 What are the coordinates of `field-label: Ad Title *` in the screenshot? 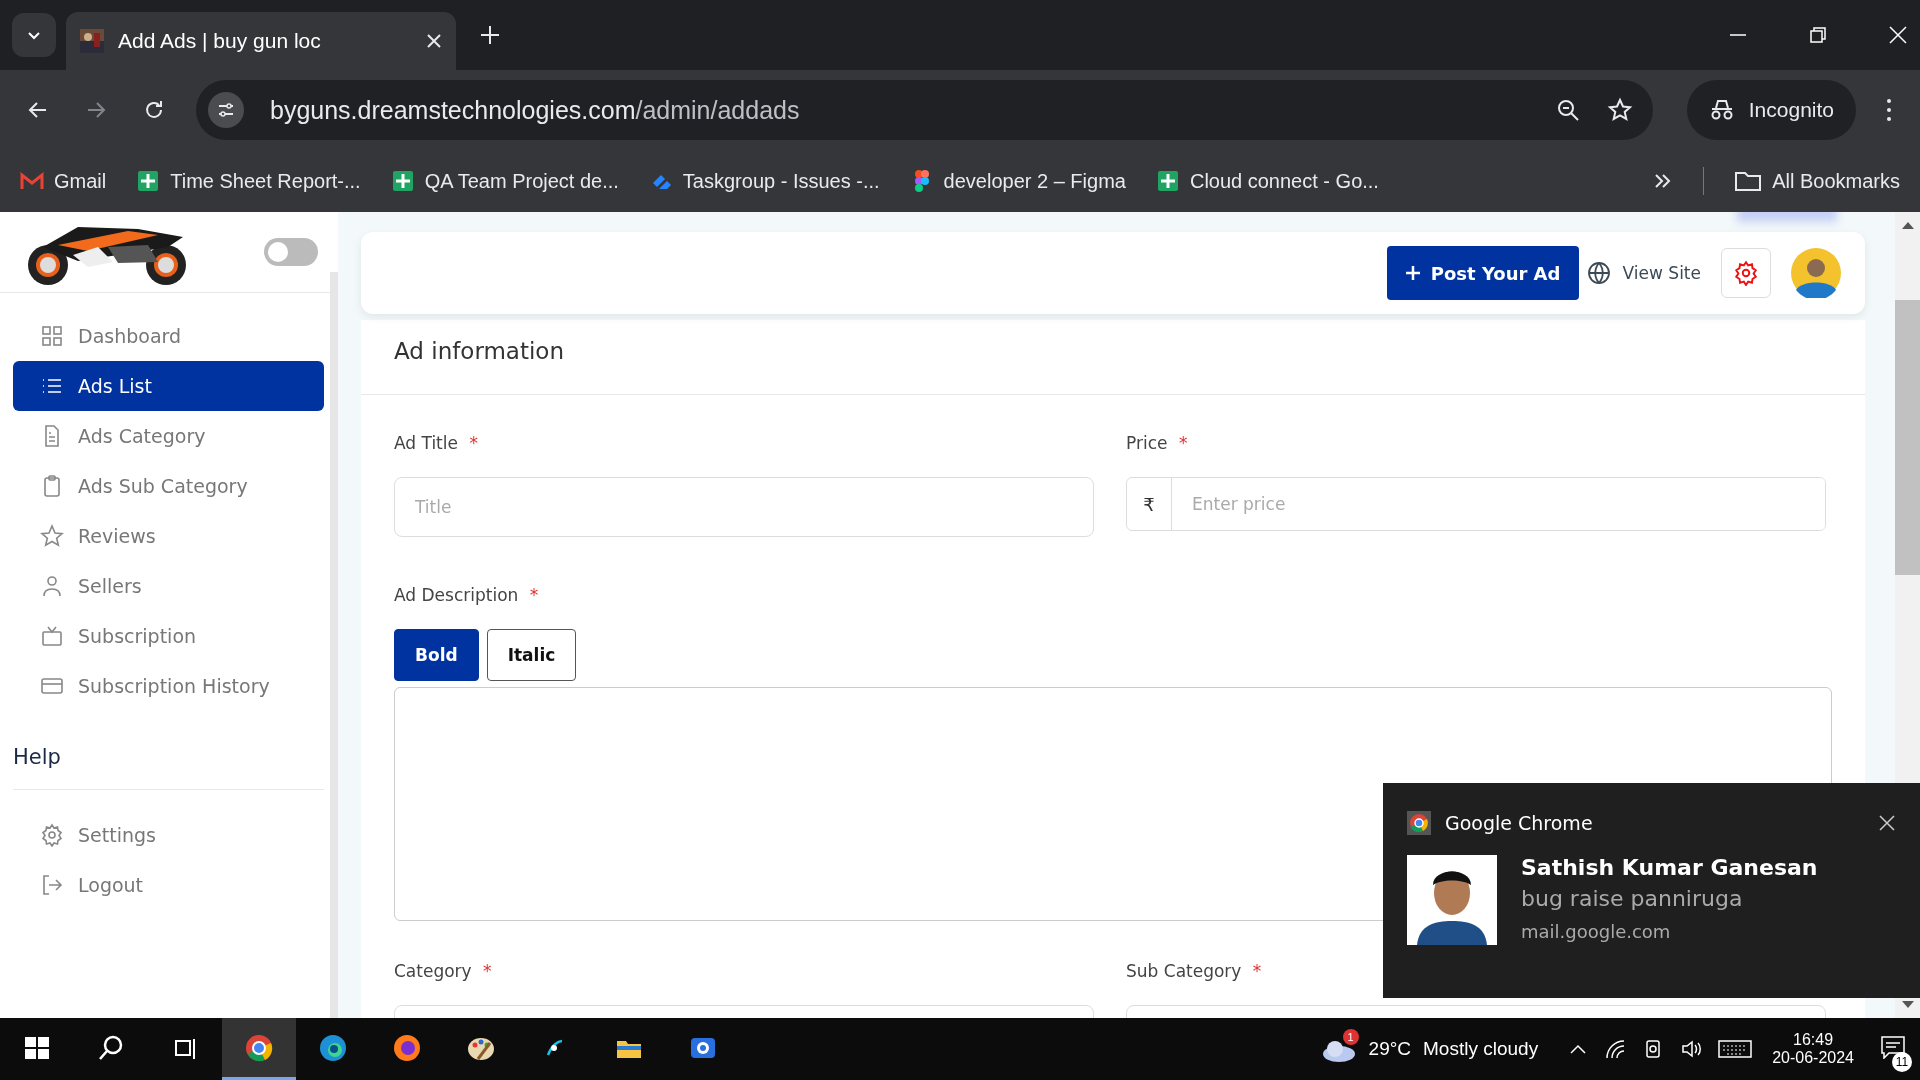 It's located at (436, 444).